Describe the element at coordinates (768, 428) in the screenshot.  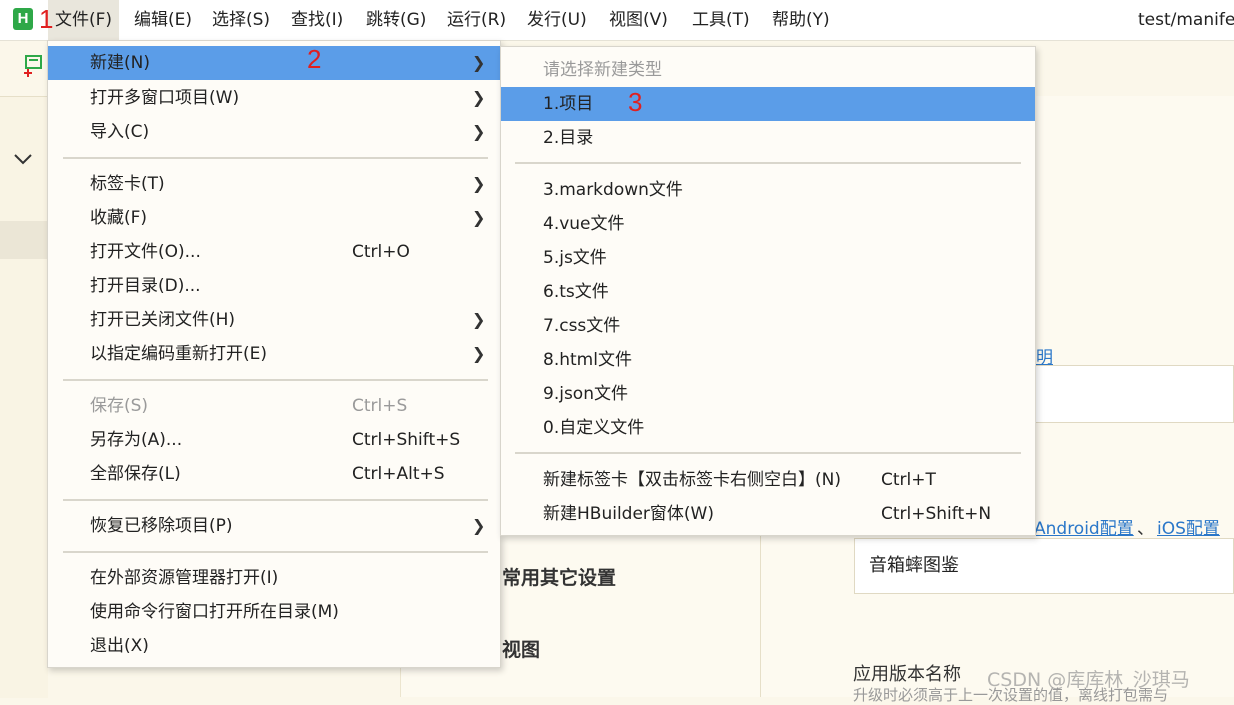
I see `new-item-custom: 0.自定义文件` at that location.